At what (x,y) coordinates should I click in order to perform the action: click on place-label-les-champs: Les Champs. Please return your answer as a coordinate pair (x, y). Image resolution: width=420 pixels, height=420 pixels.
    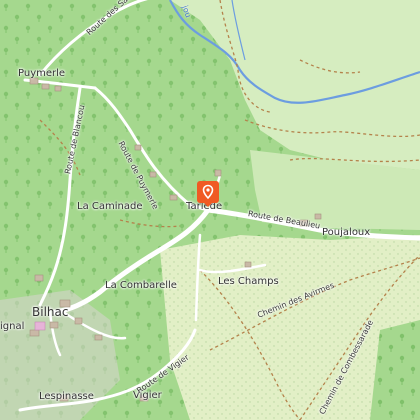
    Looking at the image, I should click on (248, 282).